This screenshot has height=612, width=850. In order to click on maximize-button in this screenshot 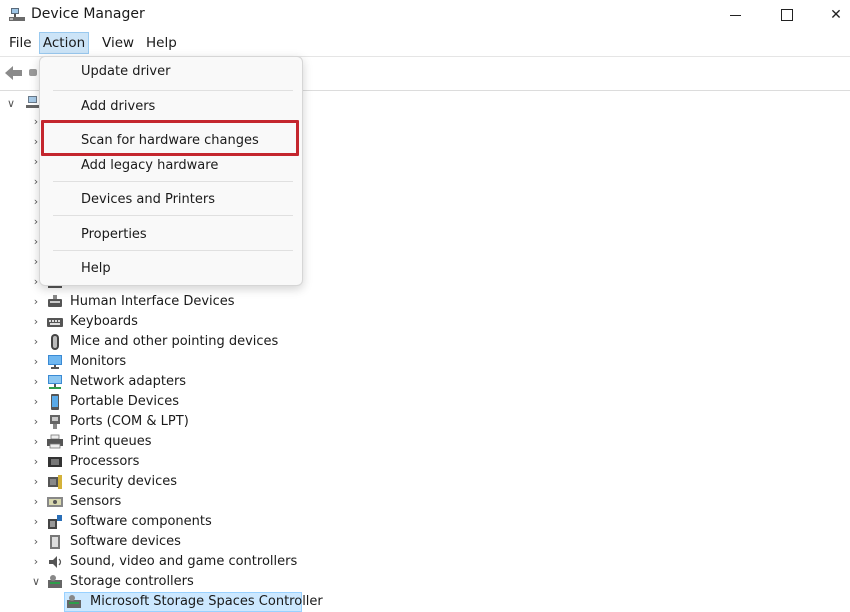, I will do `click(787, 15)`.